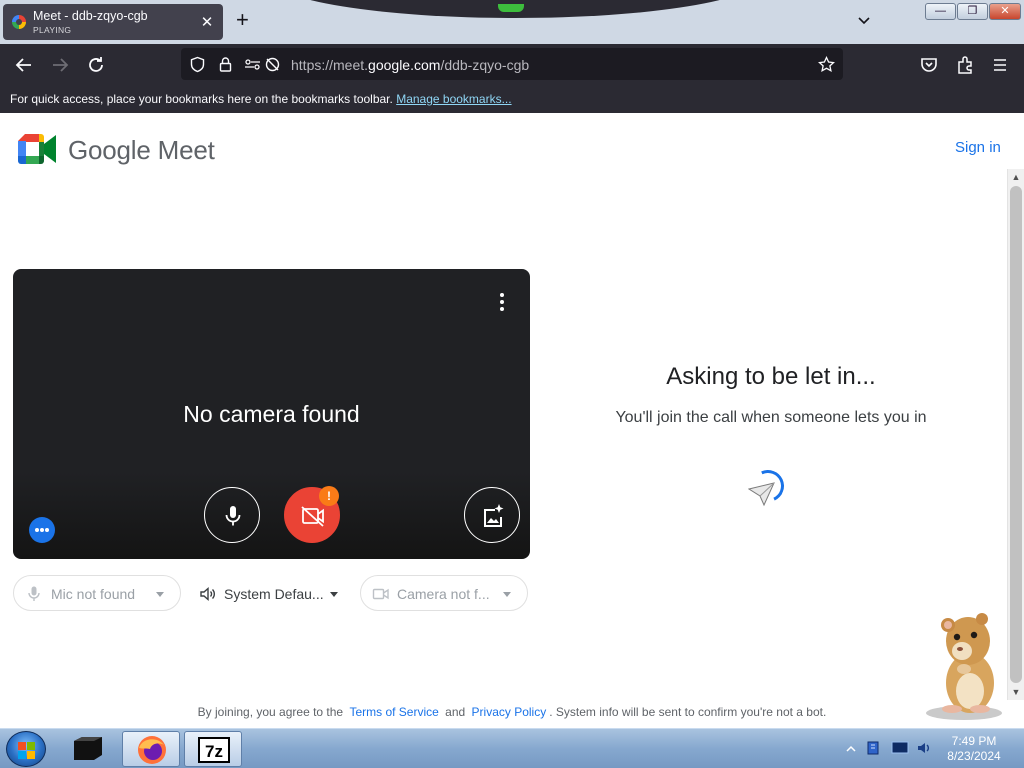 Image resolution: width=1024 pixels, height=768 pixels. Describe the element at coordinates (1016, 177) in the screenshot. I see `scroll-up-icon: ▲` at that location.